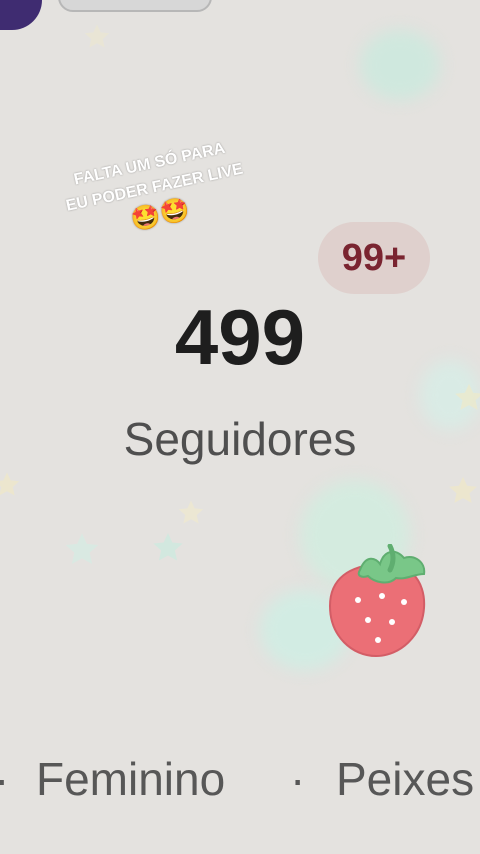  What do you see at coordinates (135, 6) in the screenshot?
I see `top-pill-button` at bounding box center [135, 6].